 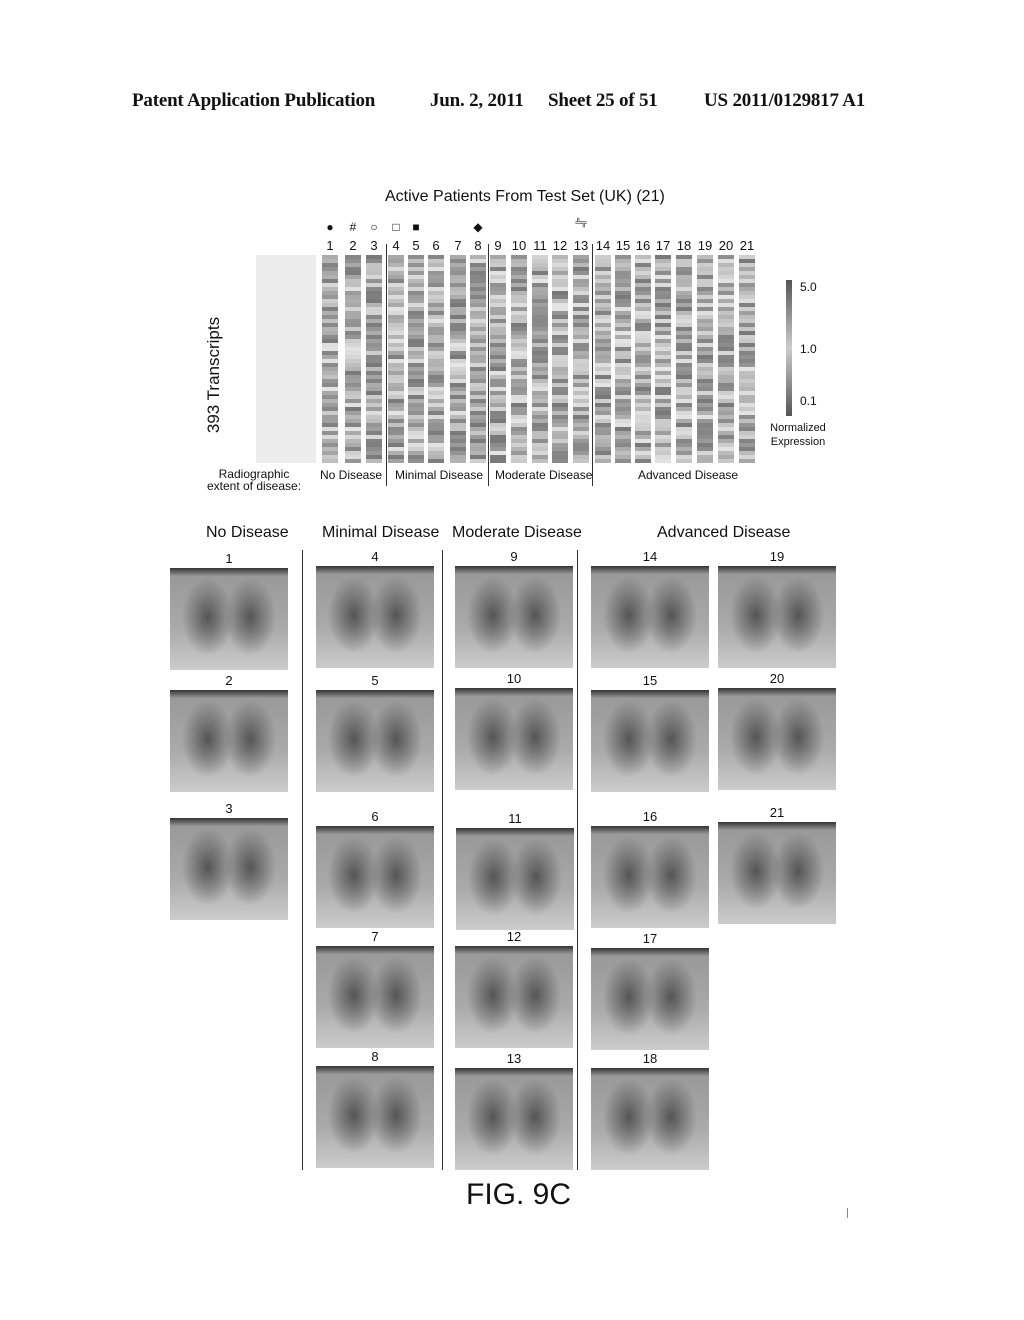 What do you see at coordinates (374, 245) in the screenshot?
I see `column-number: 3` at bounding box center [374, 245].